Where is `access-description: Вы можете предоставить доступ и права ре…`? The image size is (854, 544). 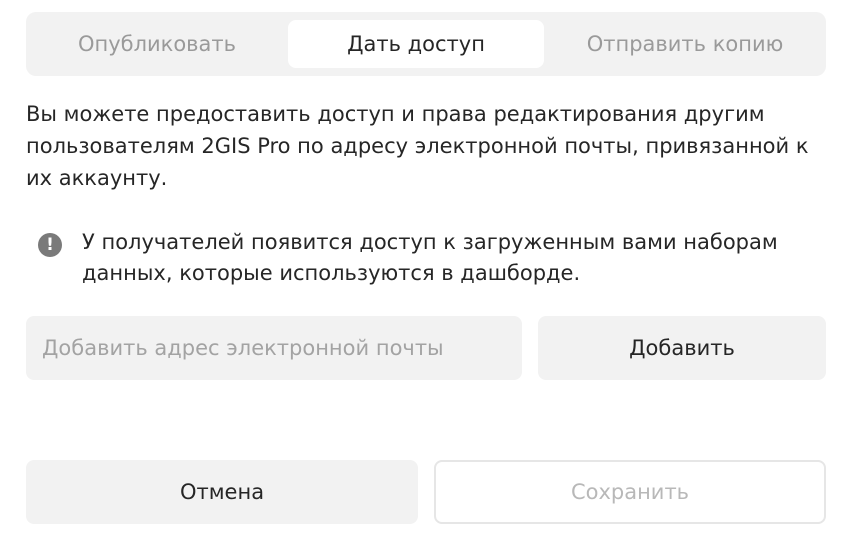 access-description: Вы можете предоставить доступ и права ре… is located at coordinates (417, 146).